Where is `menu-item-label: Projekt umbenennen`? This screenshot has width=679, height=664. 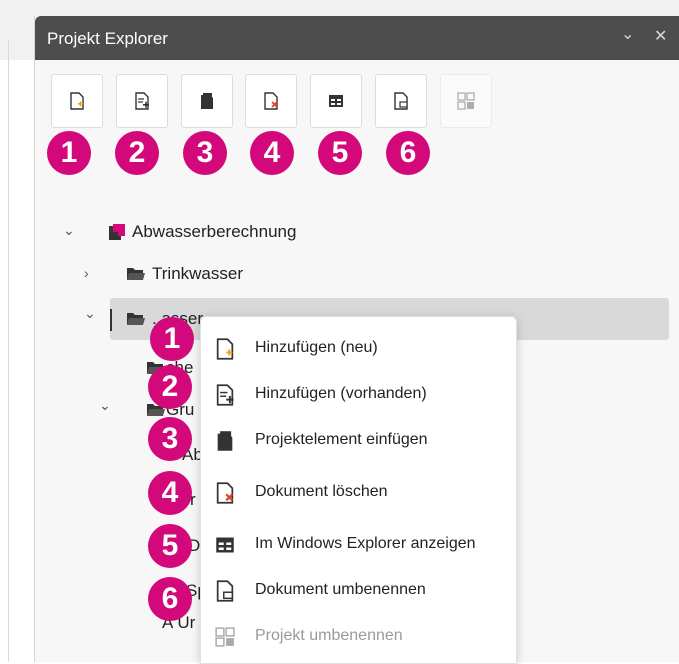 menu-item-label: Projekt umbenennen is located at coordinates (329, 635).